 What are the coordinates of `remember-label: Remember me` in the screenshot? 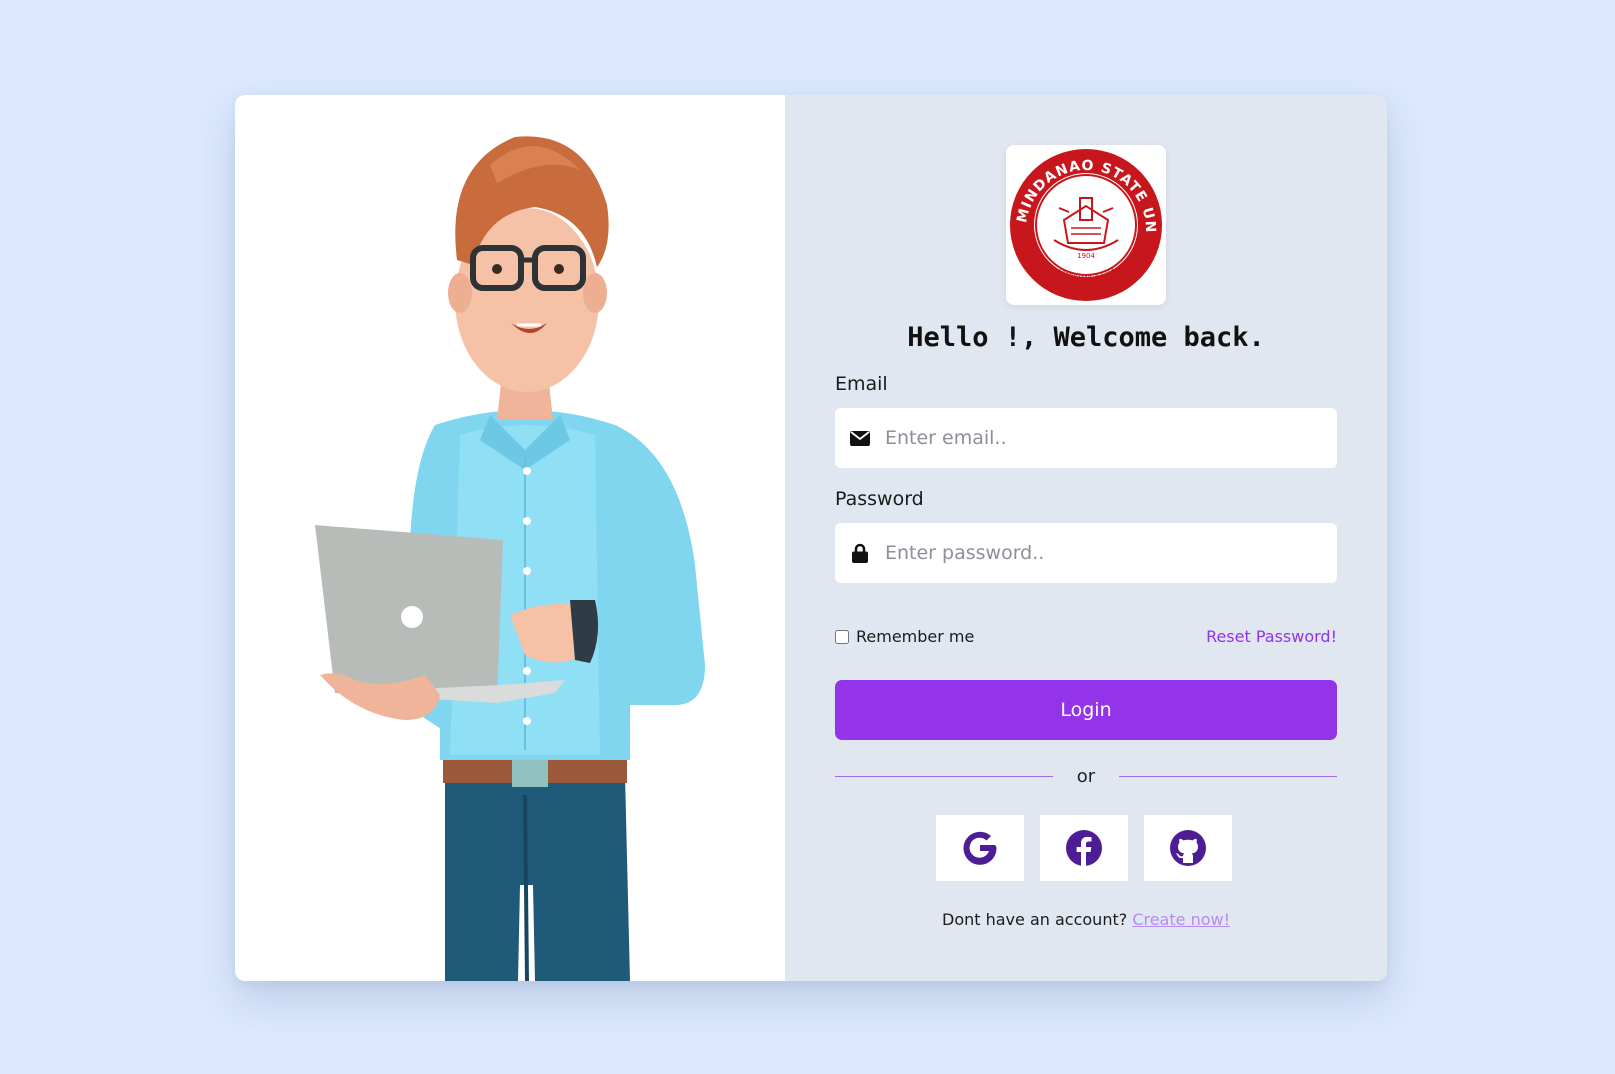 It's located at (915, 636).